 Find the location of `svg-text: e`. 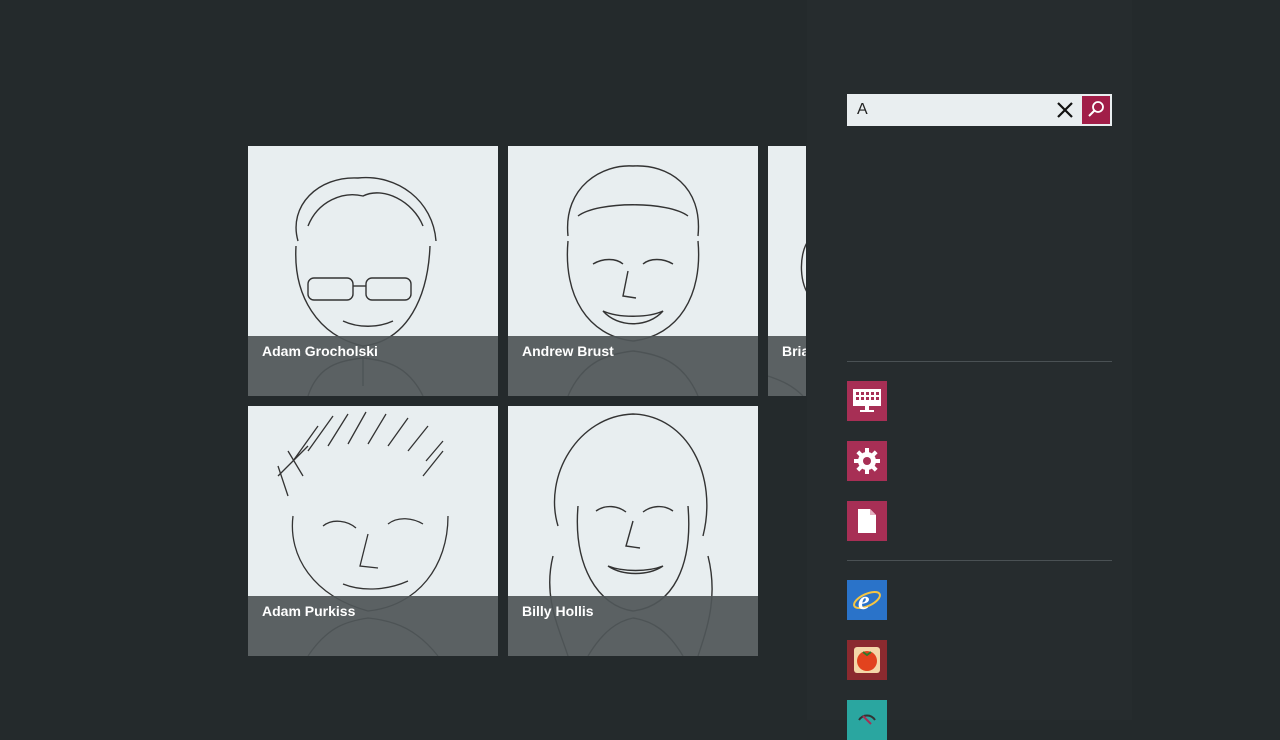

svg-text: e is located at coordinates (864, 600).